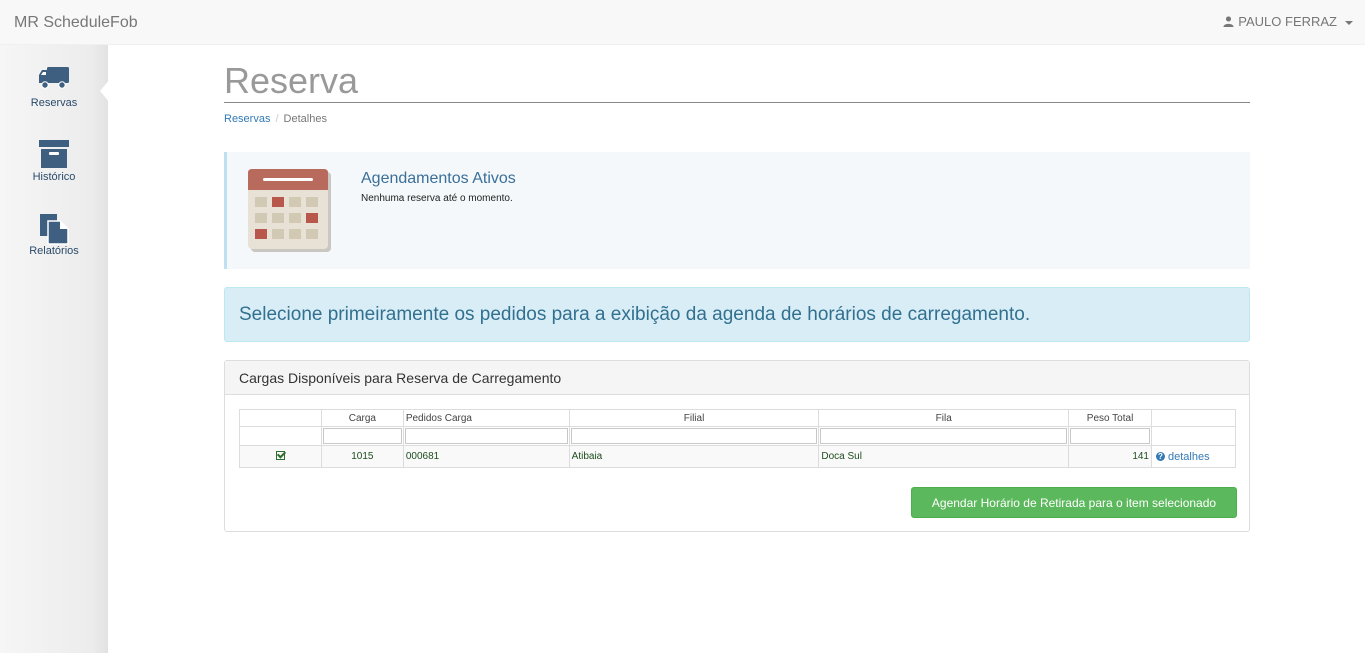  What do you see at coordinates (1193, 418) in the screenshot?
I see `column-header-actions` at bounding box center [1193, 418].